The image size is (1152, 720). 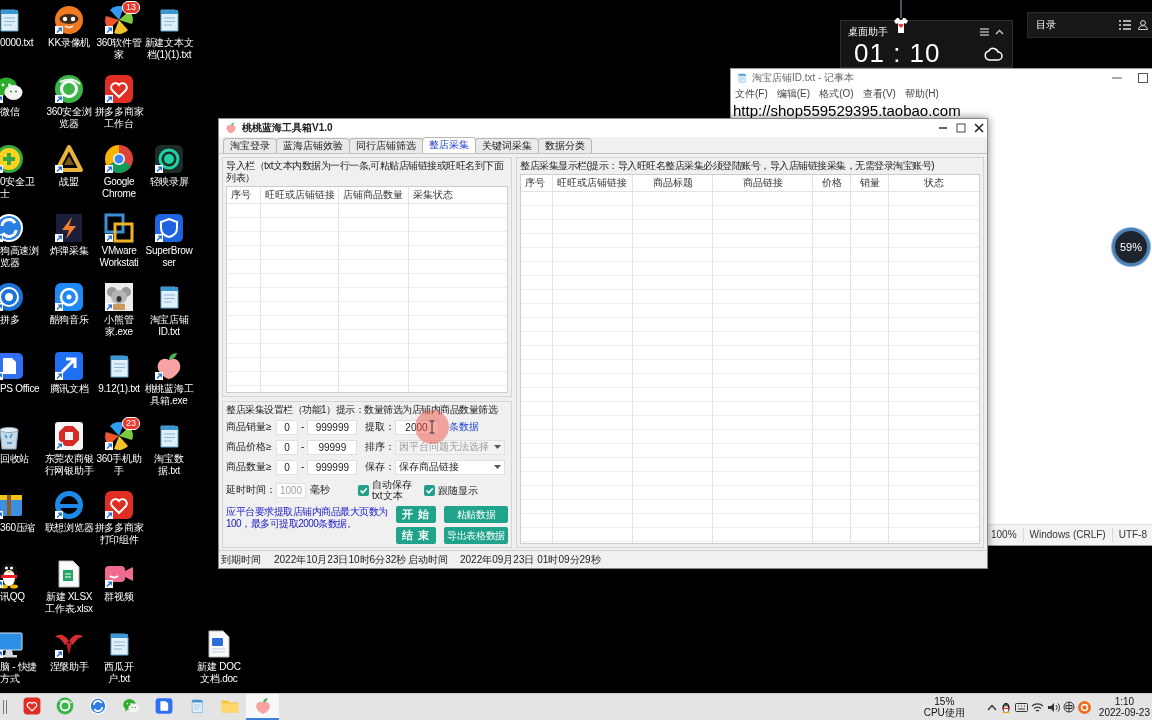 What do you see at coordinates (287, 128) in the screenshot?
I see `window-title: 桃桃蓝海工具箱V1.0` at bounding box center [287, 128].